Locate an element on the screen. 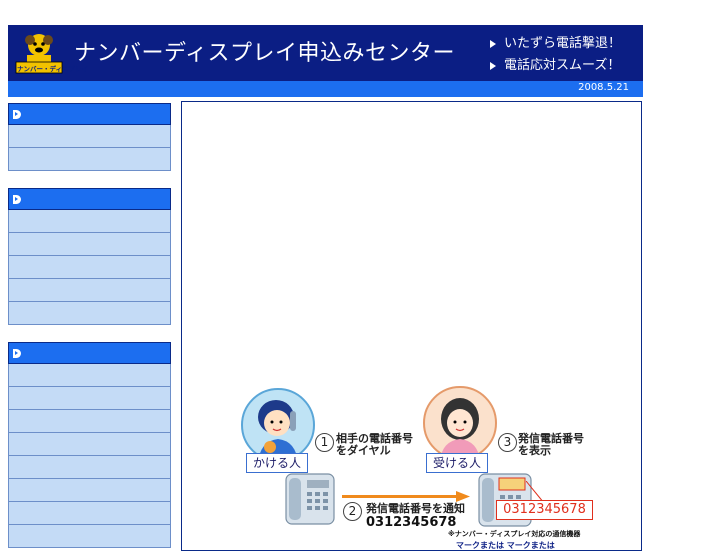  tagline-1: いたずら電話撃退！ is located at coordinates (555, 41).